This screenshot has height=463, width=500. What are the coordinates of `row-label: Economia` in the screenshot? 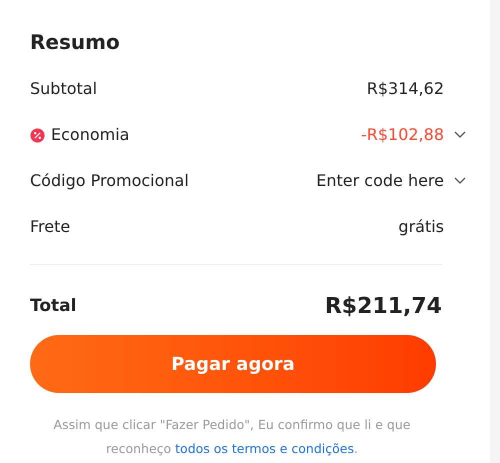 It's located at (90, 135).